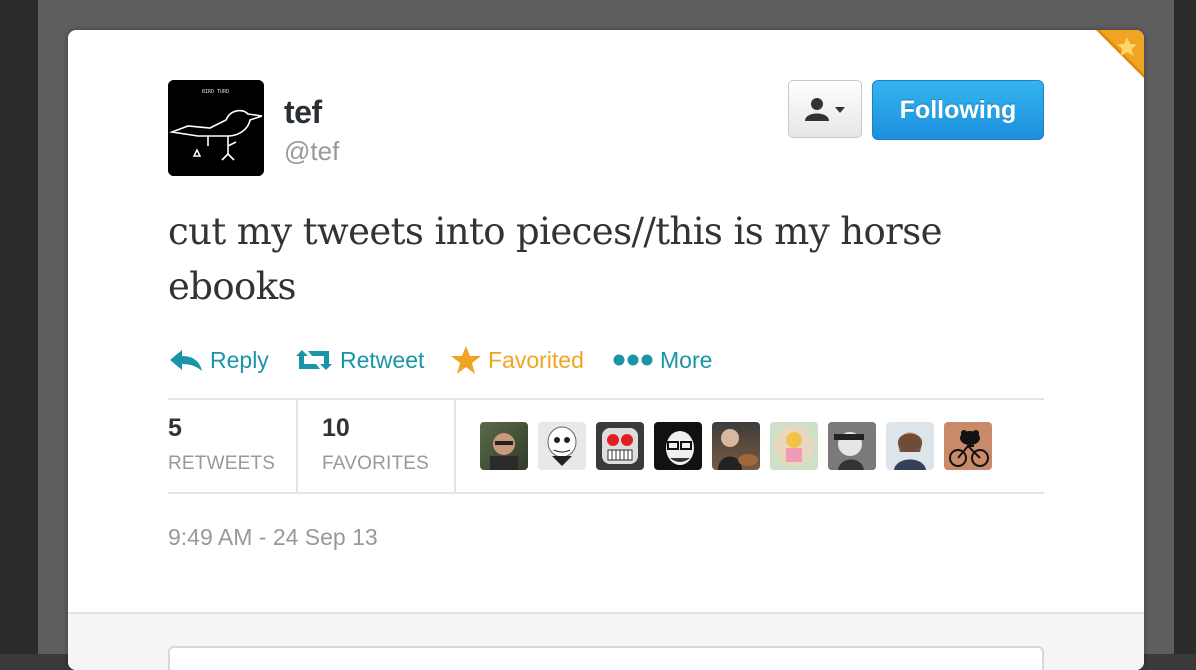 The width and height of the screenshot is (1196, 670). What do you see at coordinates (606, 658) in the screenshot?
I see `reply-input` at bounding box center [606, 658].